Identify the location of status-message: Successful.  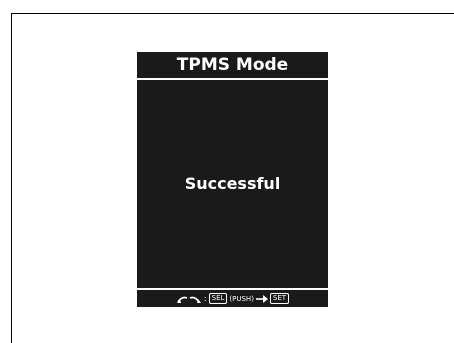
(232, 183).